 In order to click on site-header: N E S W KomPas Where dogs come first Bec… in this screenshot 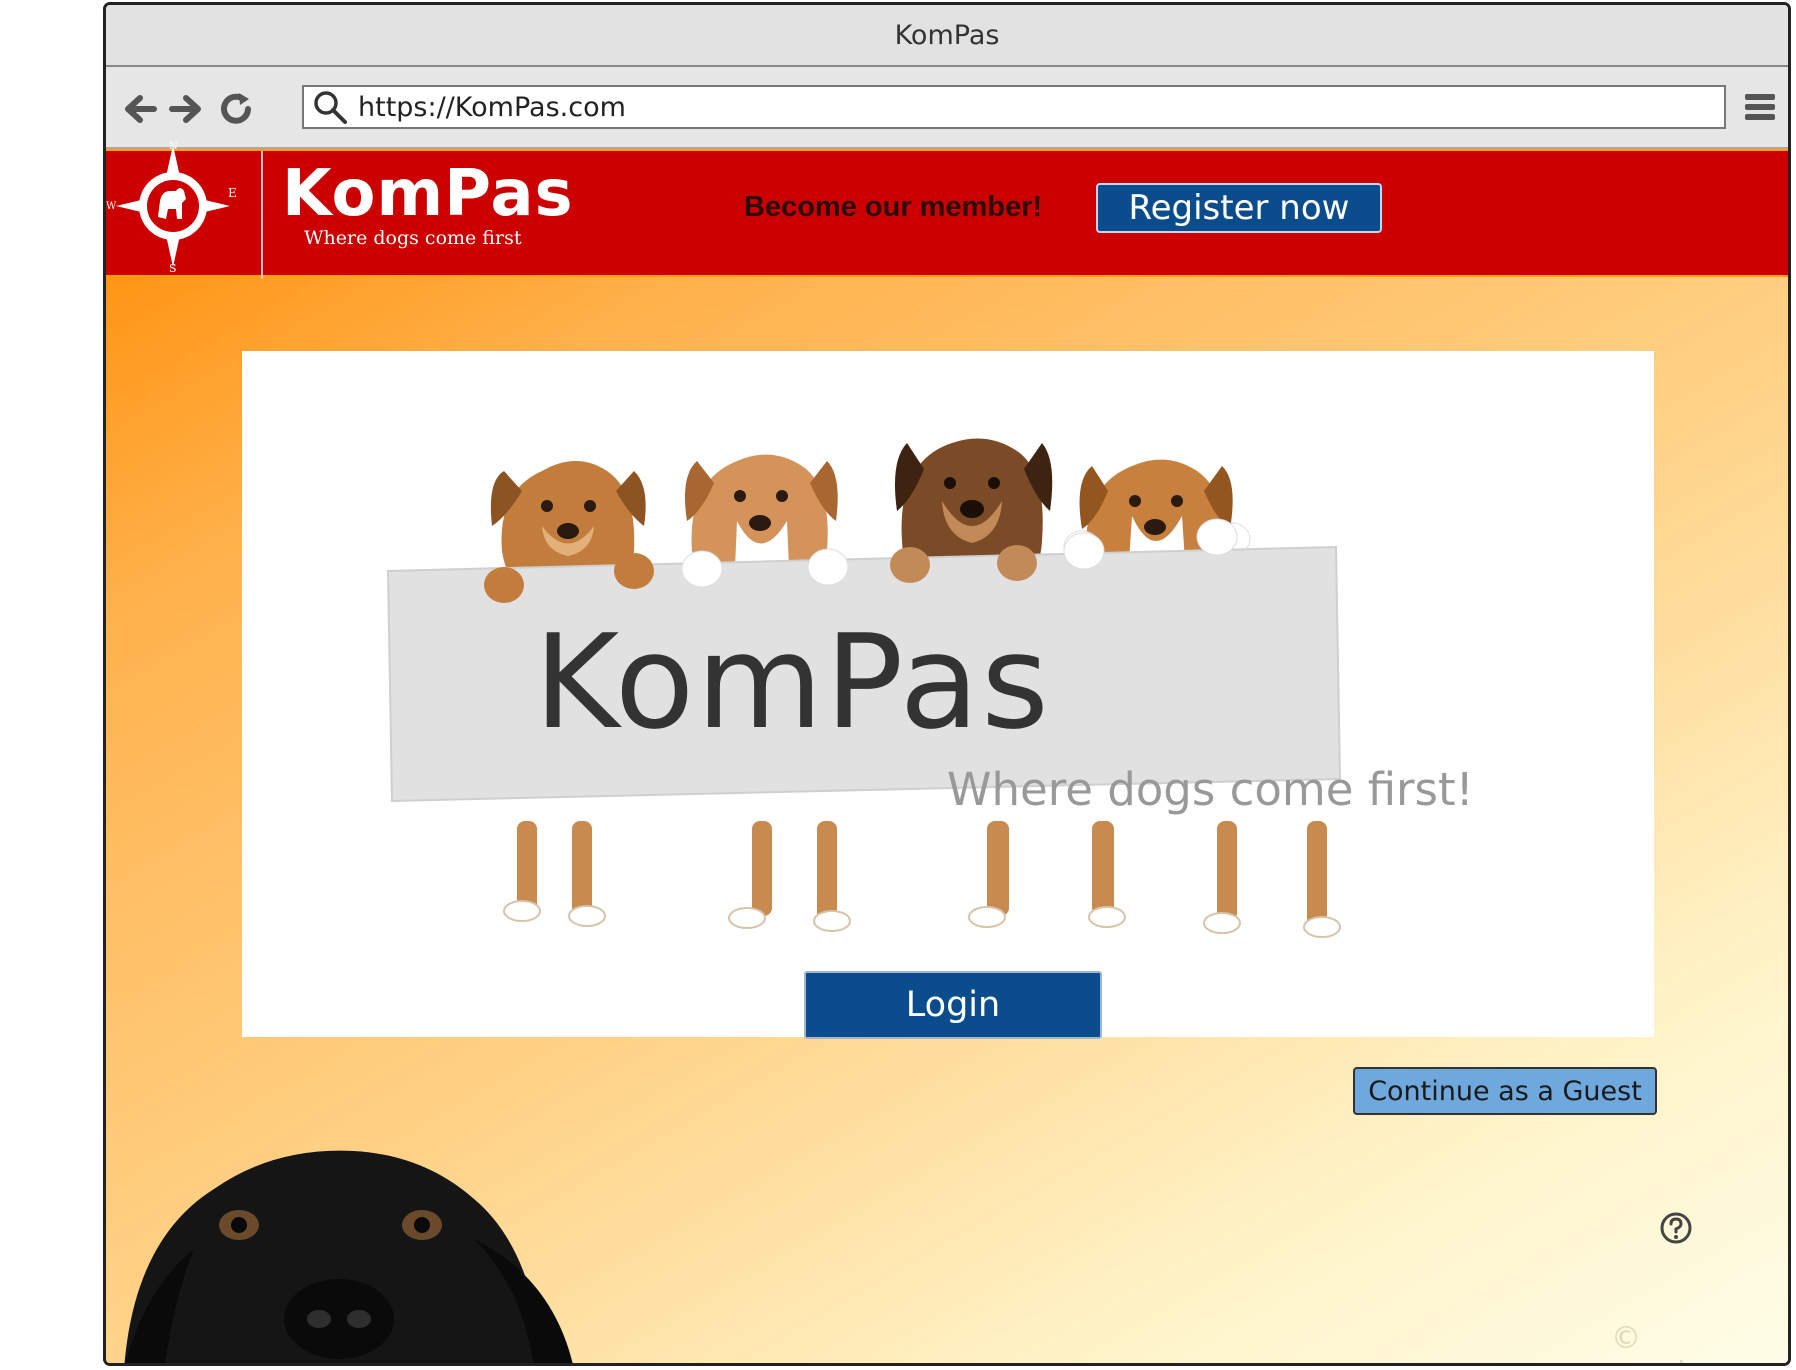, I will do `click(947, 210)`.